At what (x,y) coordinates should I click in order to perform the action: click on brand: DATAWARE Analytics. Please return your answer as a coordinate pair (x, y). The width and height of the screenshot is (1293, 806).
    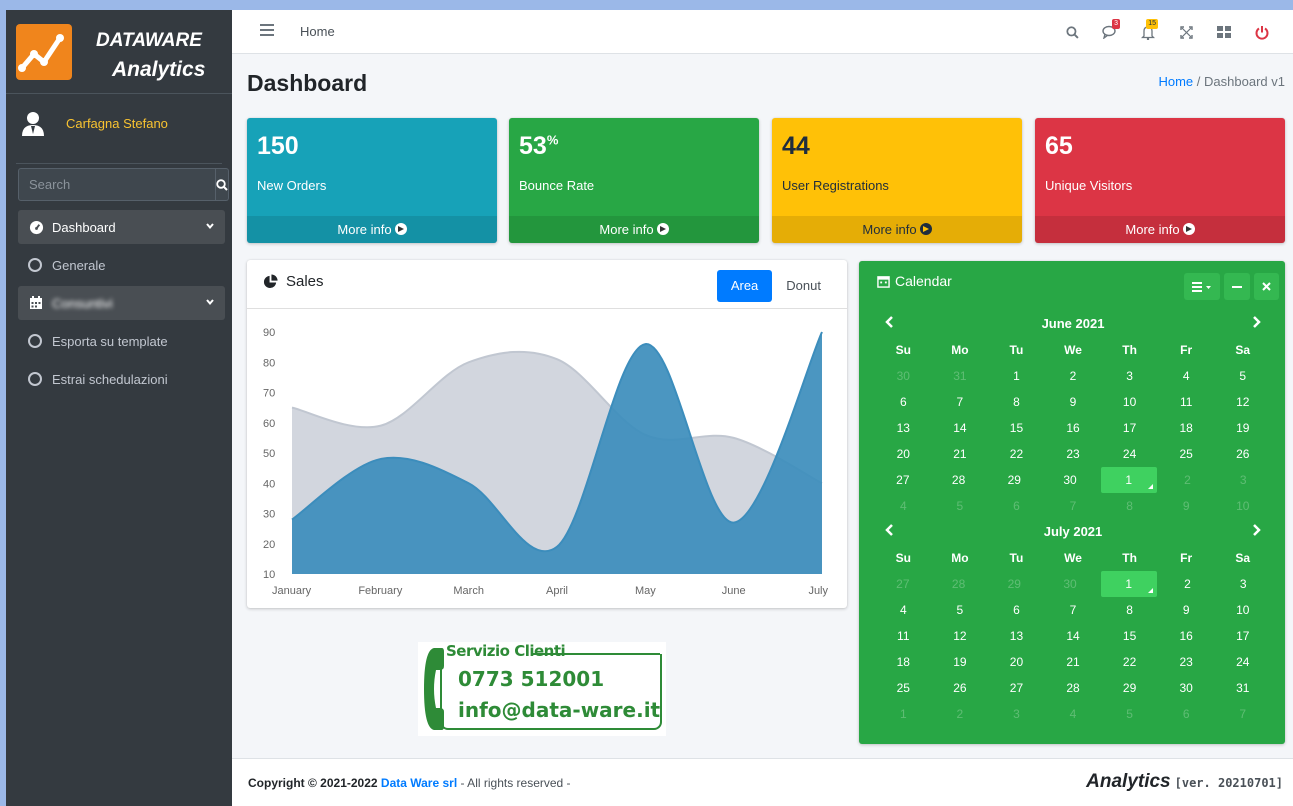
    Looking at the image, I should click on (119, 52).